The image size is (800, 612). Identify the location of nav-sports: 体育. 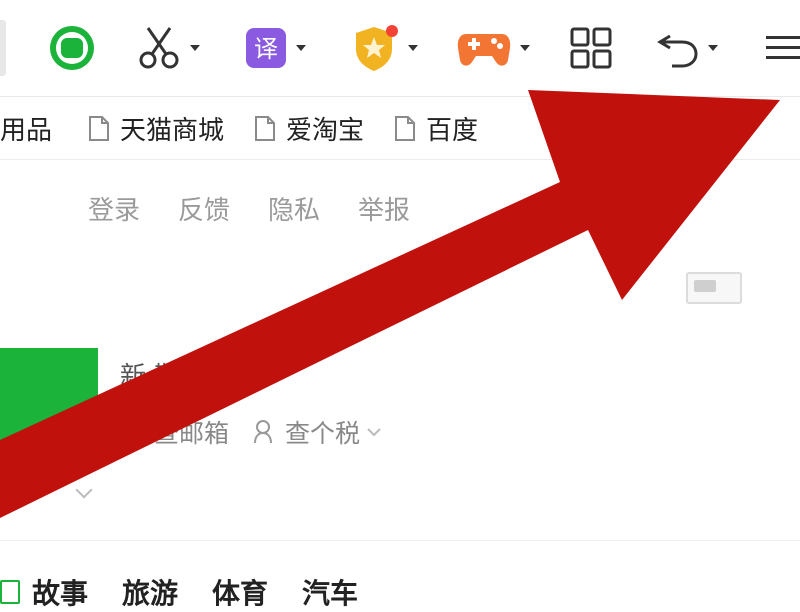
(240, 592).